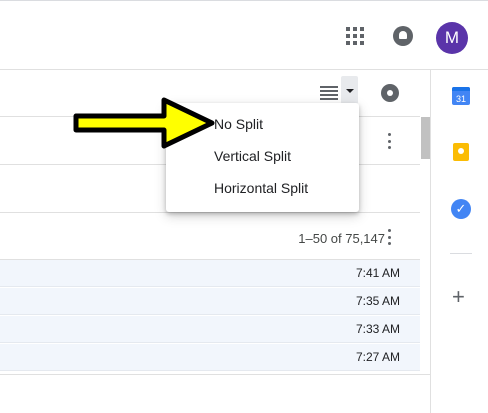 This screenshot has height=413, width=488. I want to click on email-row: 7:41 AM, so click(210, 273).